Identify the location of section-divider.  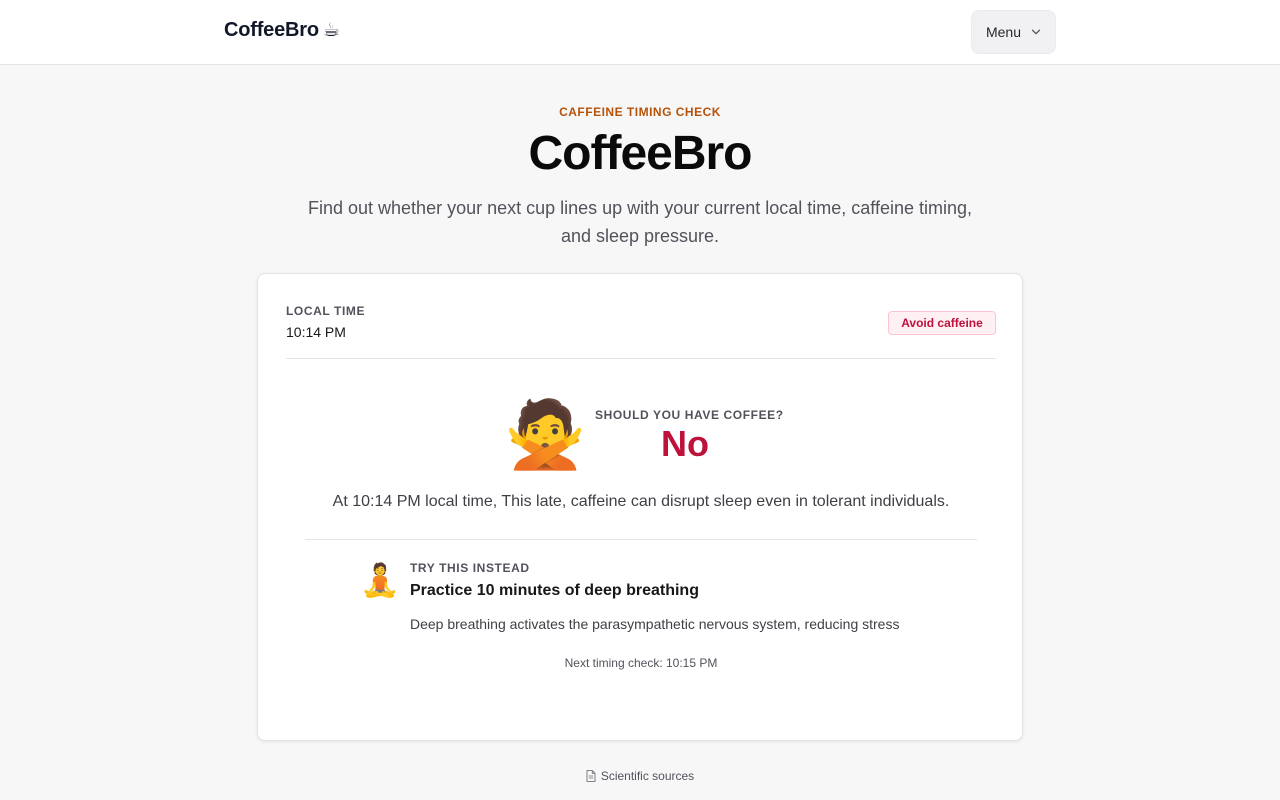
(641, 539).